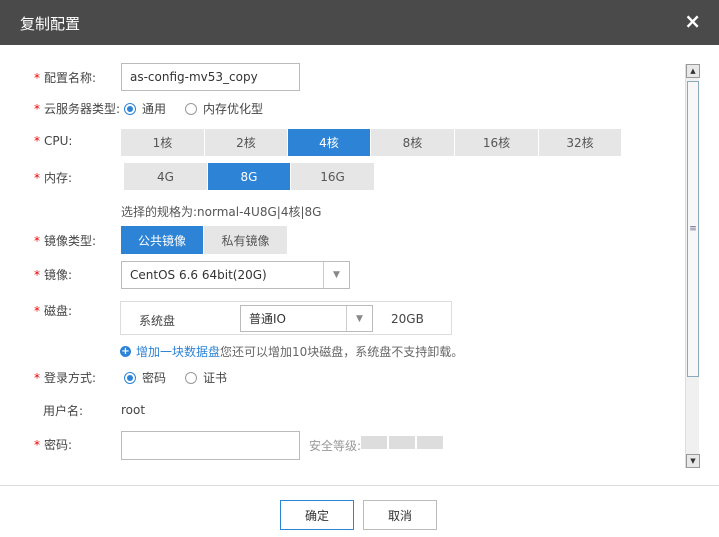 This screenshot has width=719, height=537. I want to click on scrollbar-thumb: ≡, so click(693, 229).